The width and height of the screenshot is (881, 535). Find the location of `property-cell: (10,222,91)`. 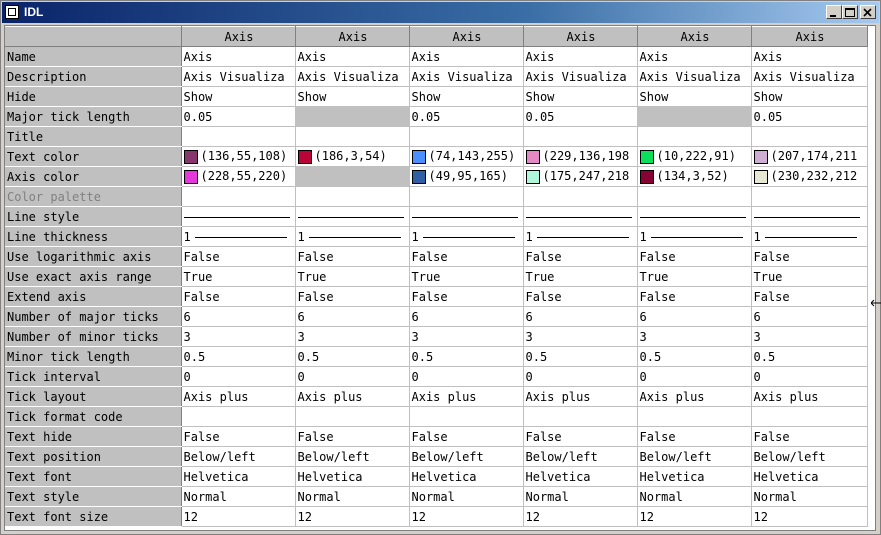

property-cell: (10,222,91) is located at coordinates (694, 156).